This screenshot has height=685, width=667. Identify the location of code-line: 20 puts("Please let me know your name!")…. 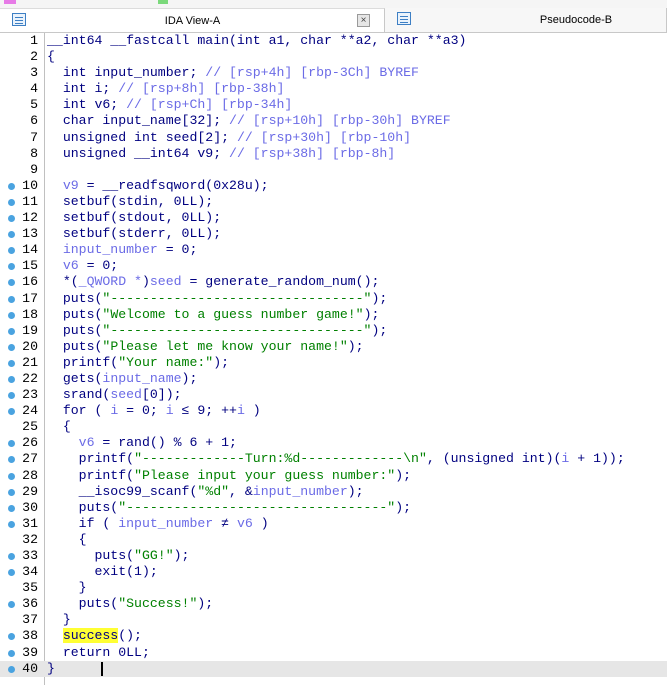
(333, 347).